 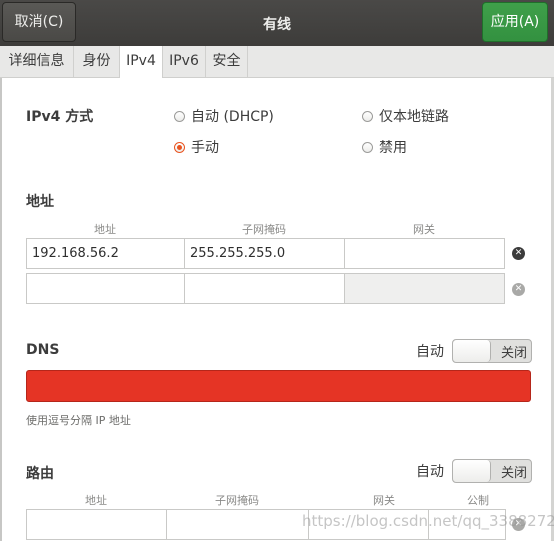 I want to click on radio-auto-dhcp: 自动 (DHCP), so click(x=224, y=116).